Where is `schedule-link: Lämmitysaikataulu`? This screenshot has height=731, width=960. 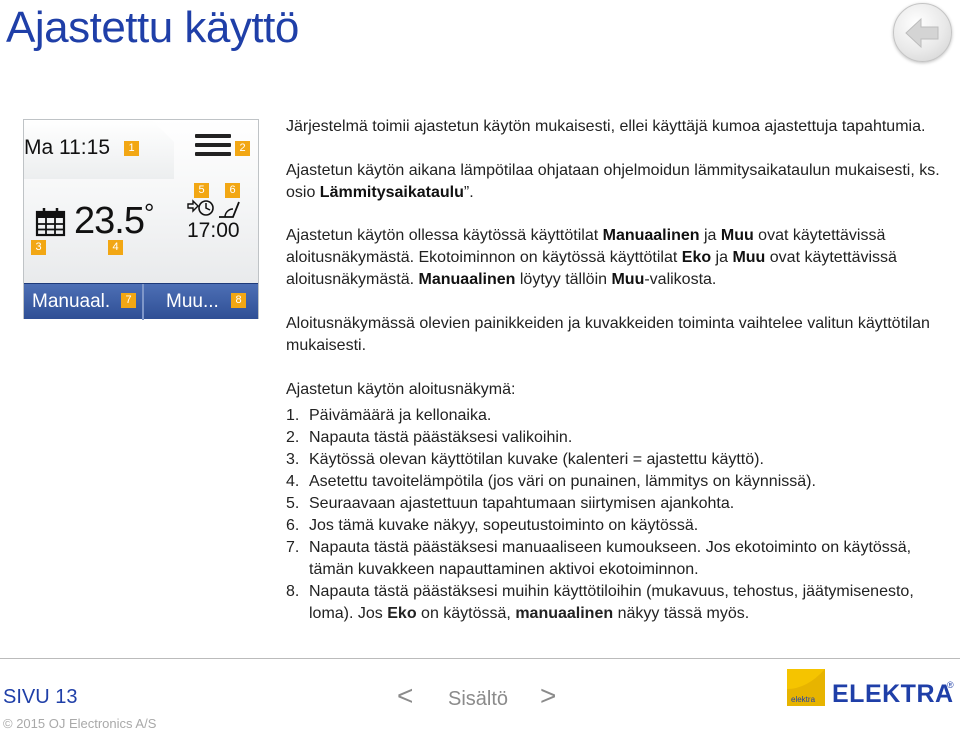 schedule-link: Lämmitysaikataulu is located at coordinates (392, 192).